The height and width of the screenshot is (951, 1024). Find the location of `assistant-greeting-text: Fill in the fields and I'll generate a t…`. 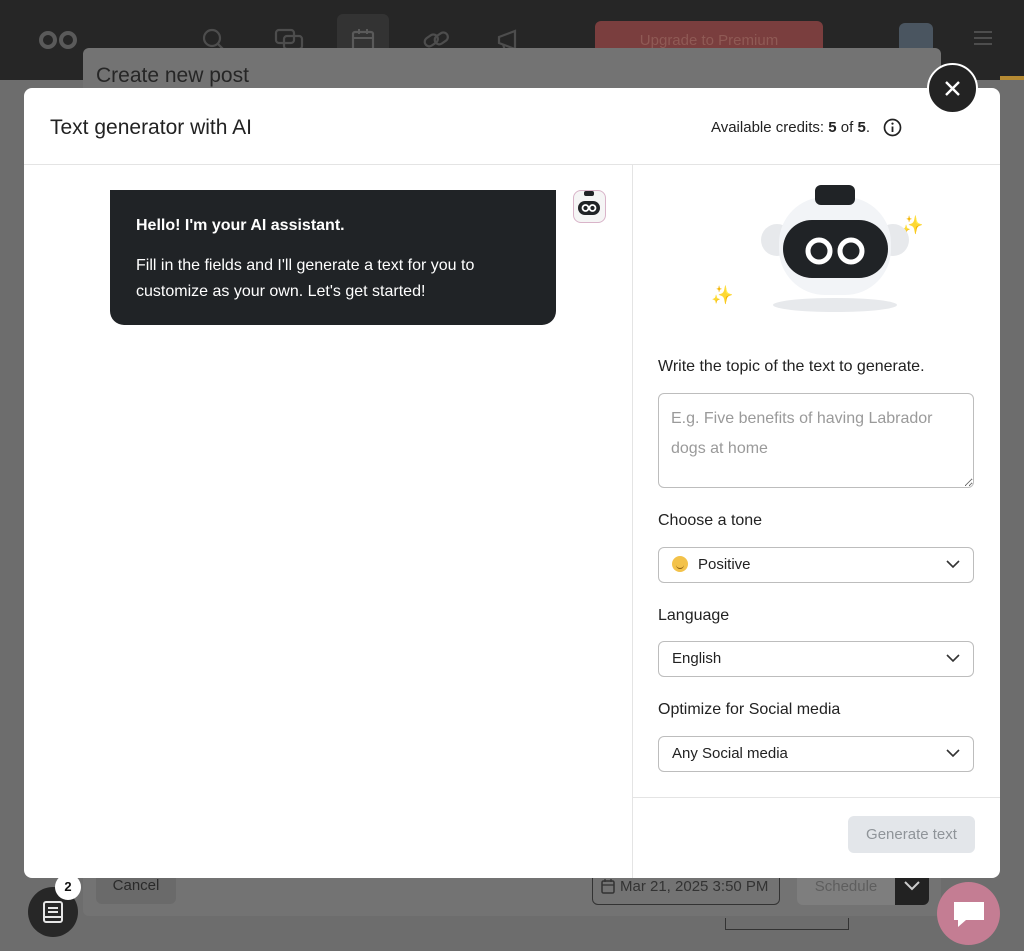

assistant-greeting-text: Fill in the fields and I'll generate a t… is located at coordinates (305, 278).